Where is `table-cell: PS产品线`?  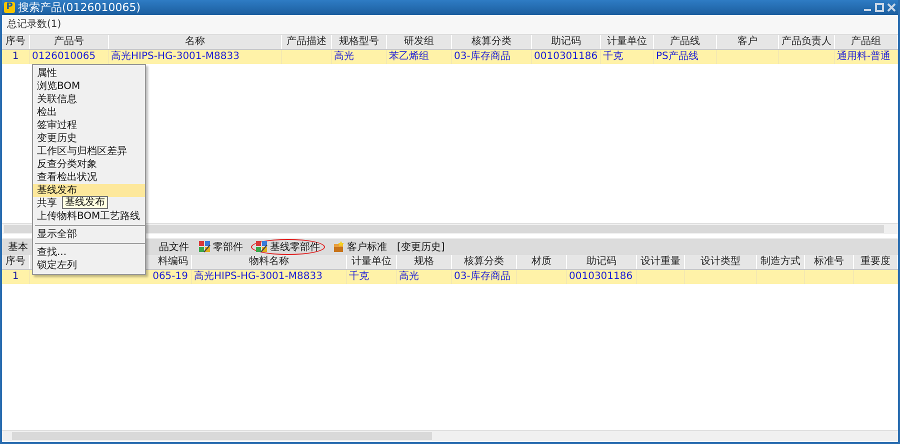
table-cell: PS产品线 is located at coordinates (677, 56).